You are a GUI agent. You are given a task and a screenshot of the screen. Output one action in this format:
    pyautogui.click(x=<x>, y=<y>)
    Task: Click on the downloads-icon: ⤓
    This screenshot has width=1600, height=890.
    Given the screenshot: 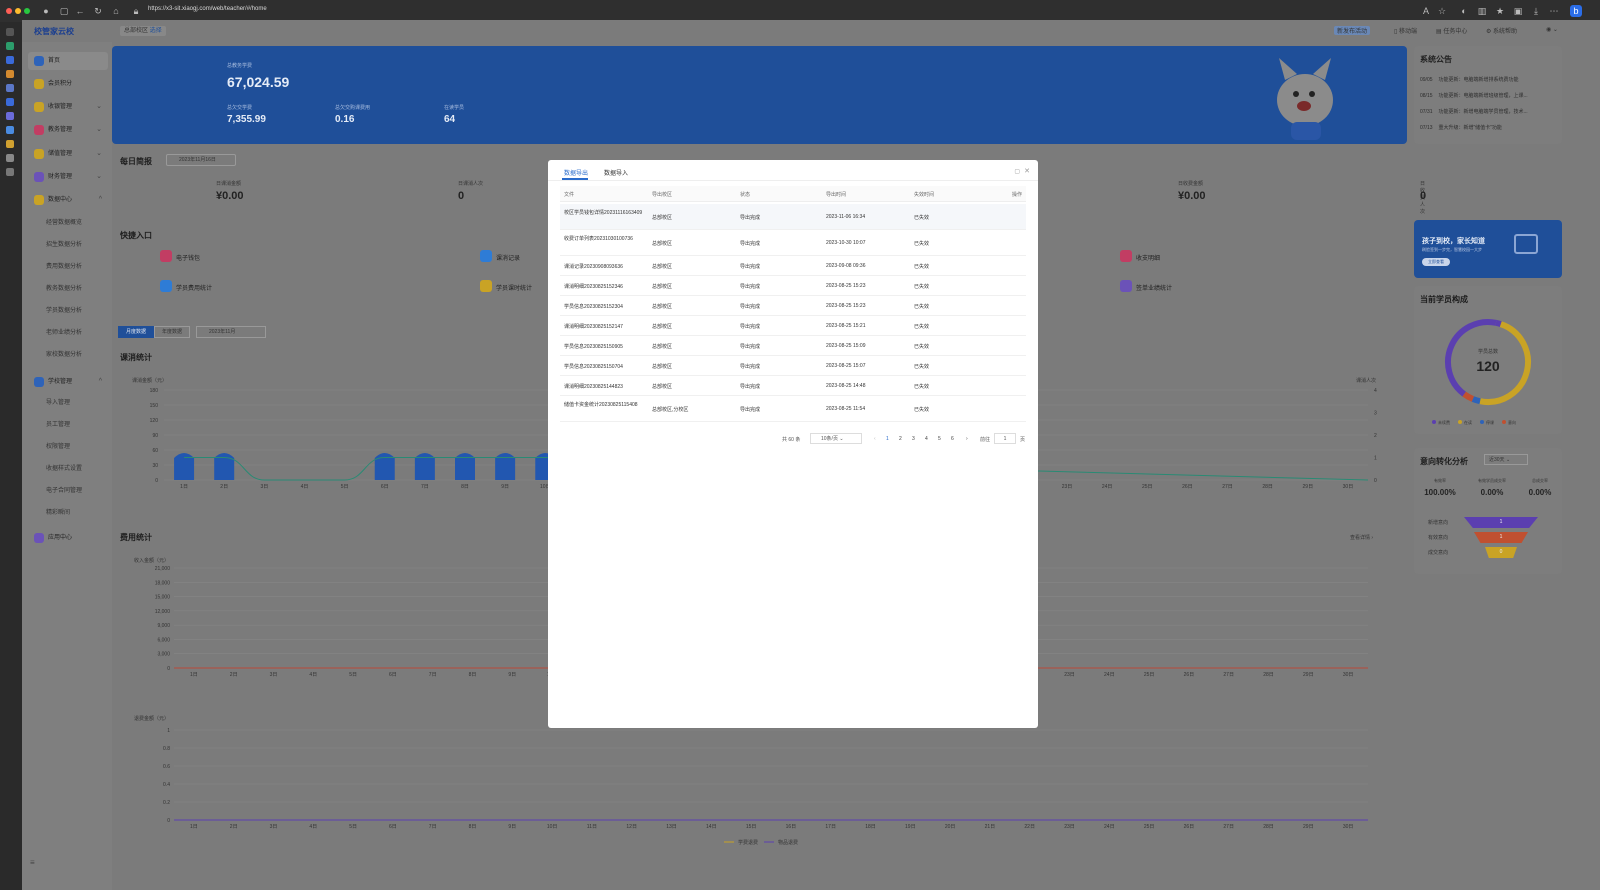 What is the action you would take?
    pyautogui.click(x=1536, y=11)
    